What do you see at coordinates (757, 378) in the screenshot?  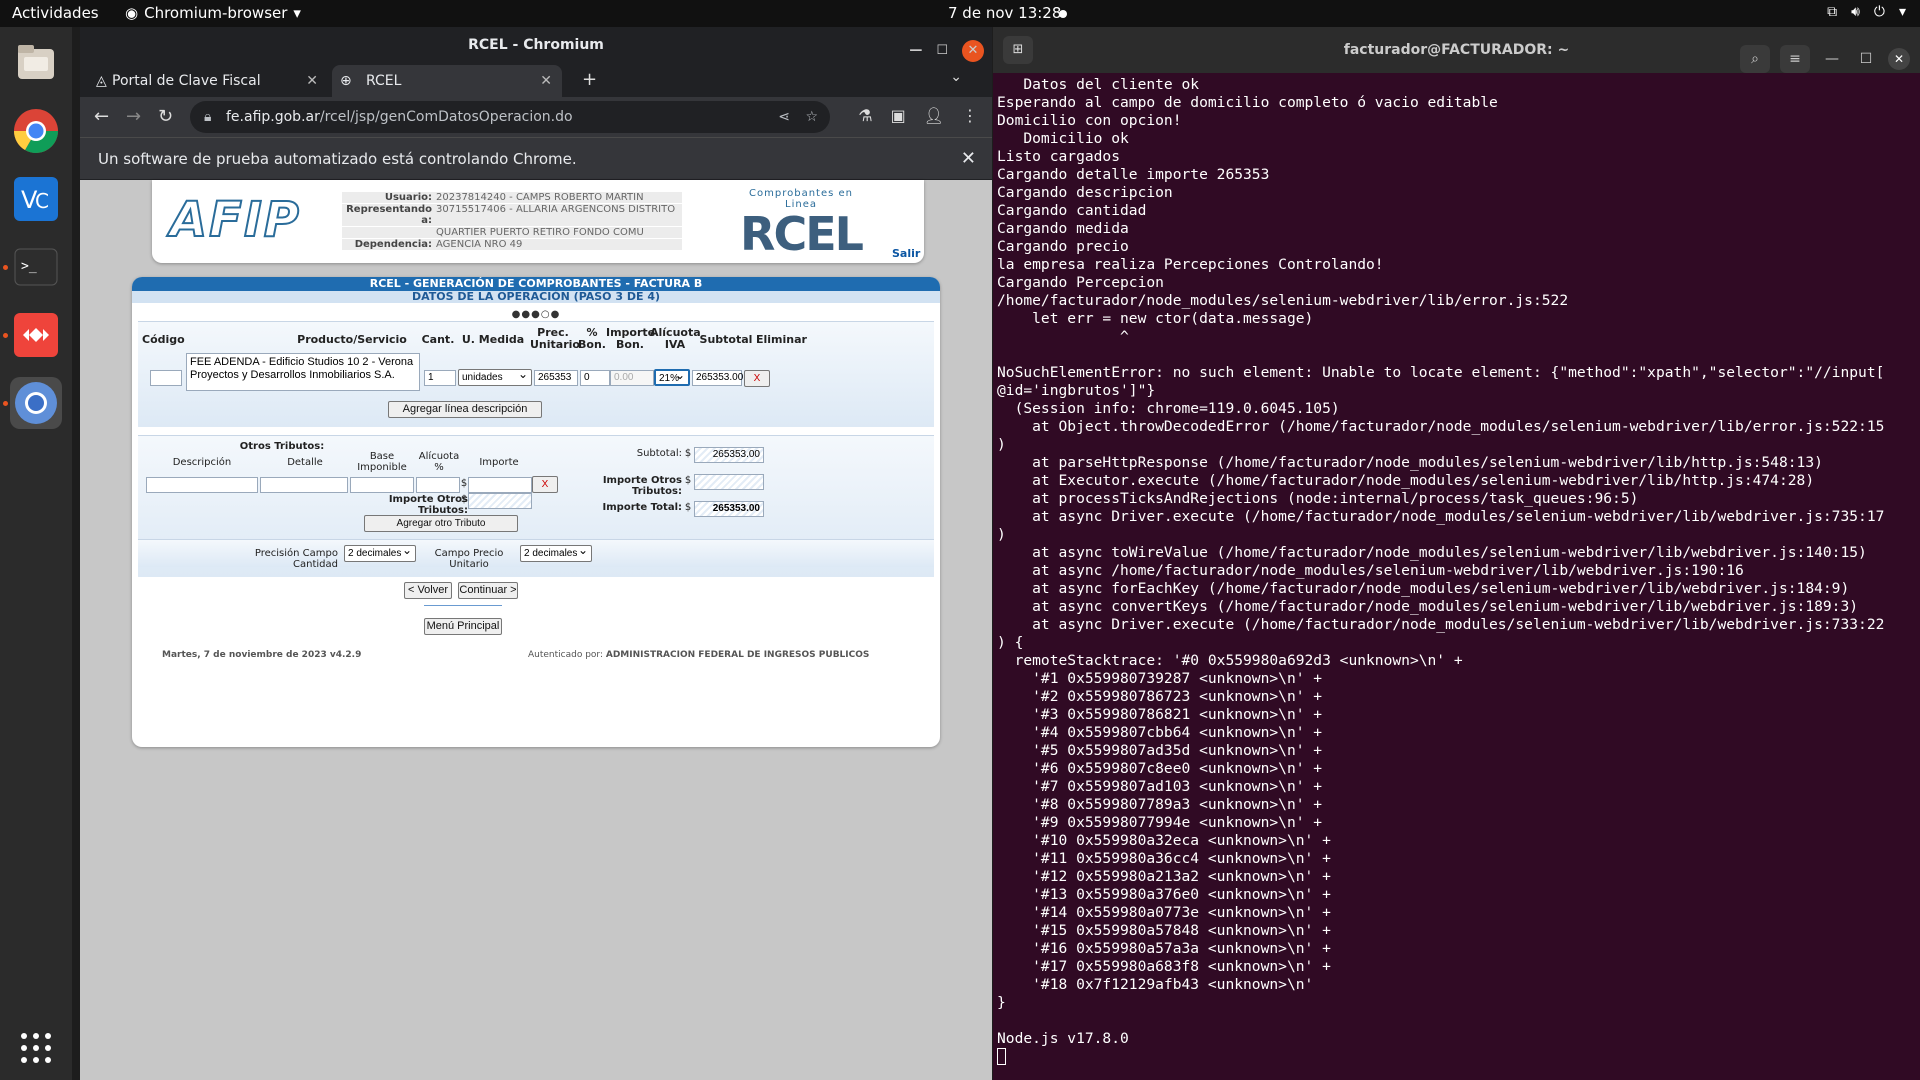 I see `eliminar-linea-button: X` at bounding box center [757, 378].